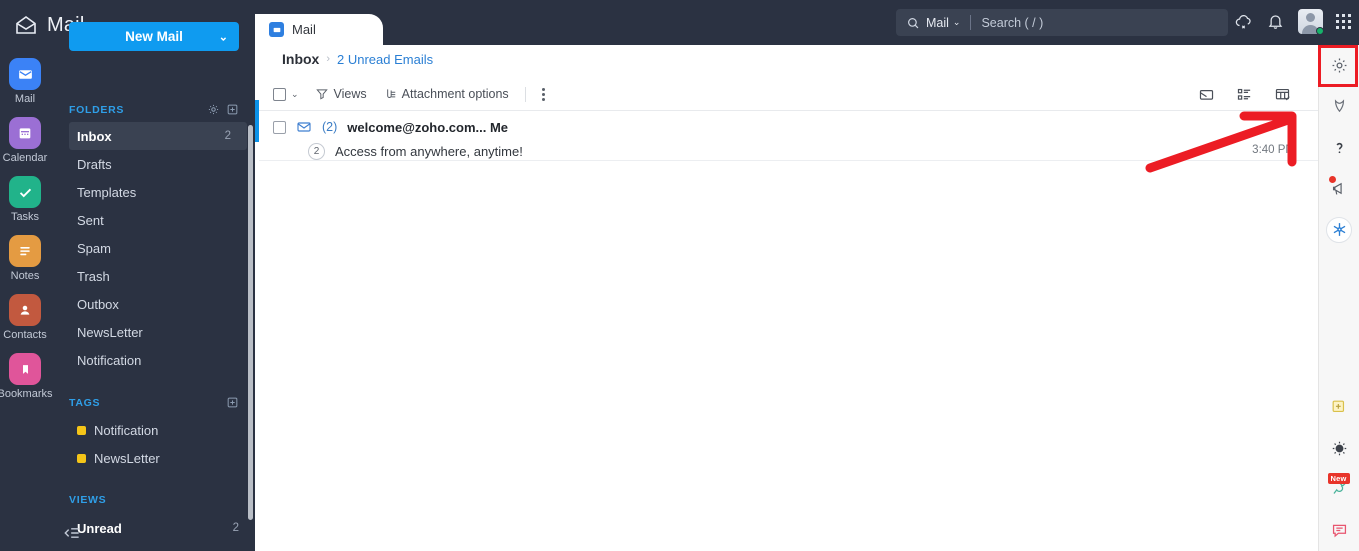  I want to click on view-label: Unread, so click(99, 528).